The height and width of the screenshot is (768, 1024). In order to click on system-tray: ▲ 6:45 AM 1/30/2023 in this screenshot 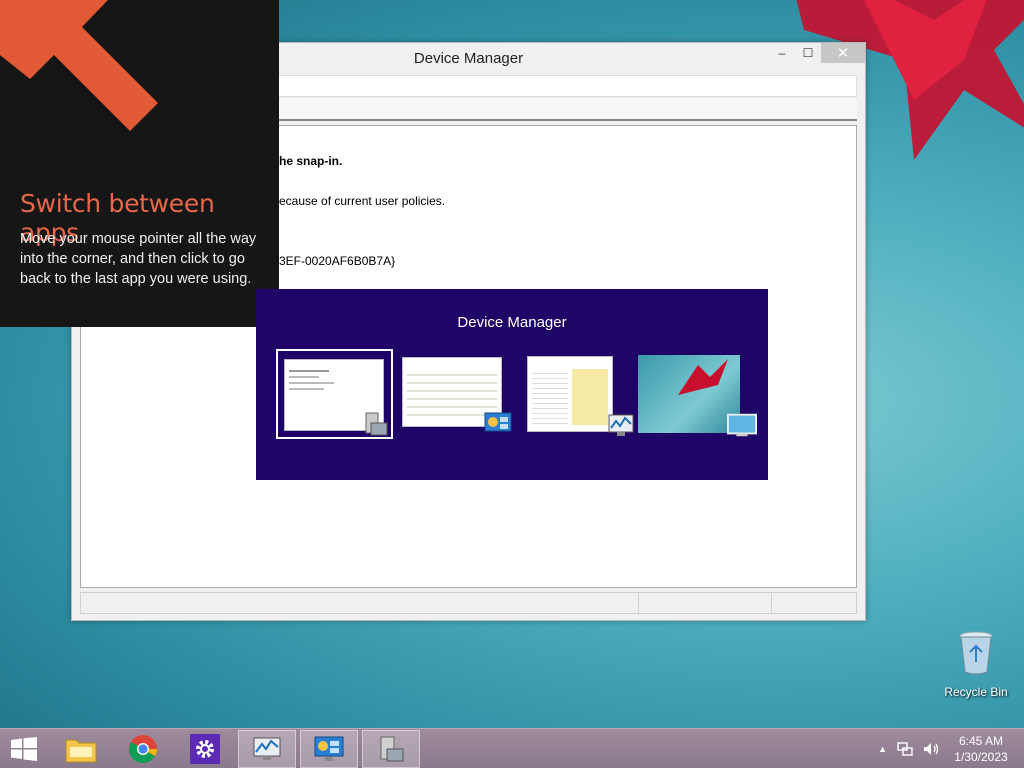, I will do `click(948, 748)`.